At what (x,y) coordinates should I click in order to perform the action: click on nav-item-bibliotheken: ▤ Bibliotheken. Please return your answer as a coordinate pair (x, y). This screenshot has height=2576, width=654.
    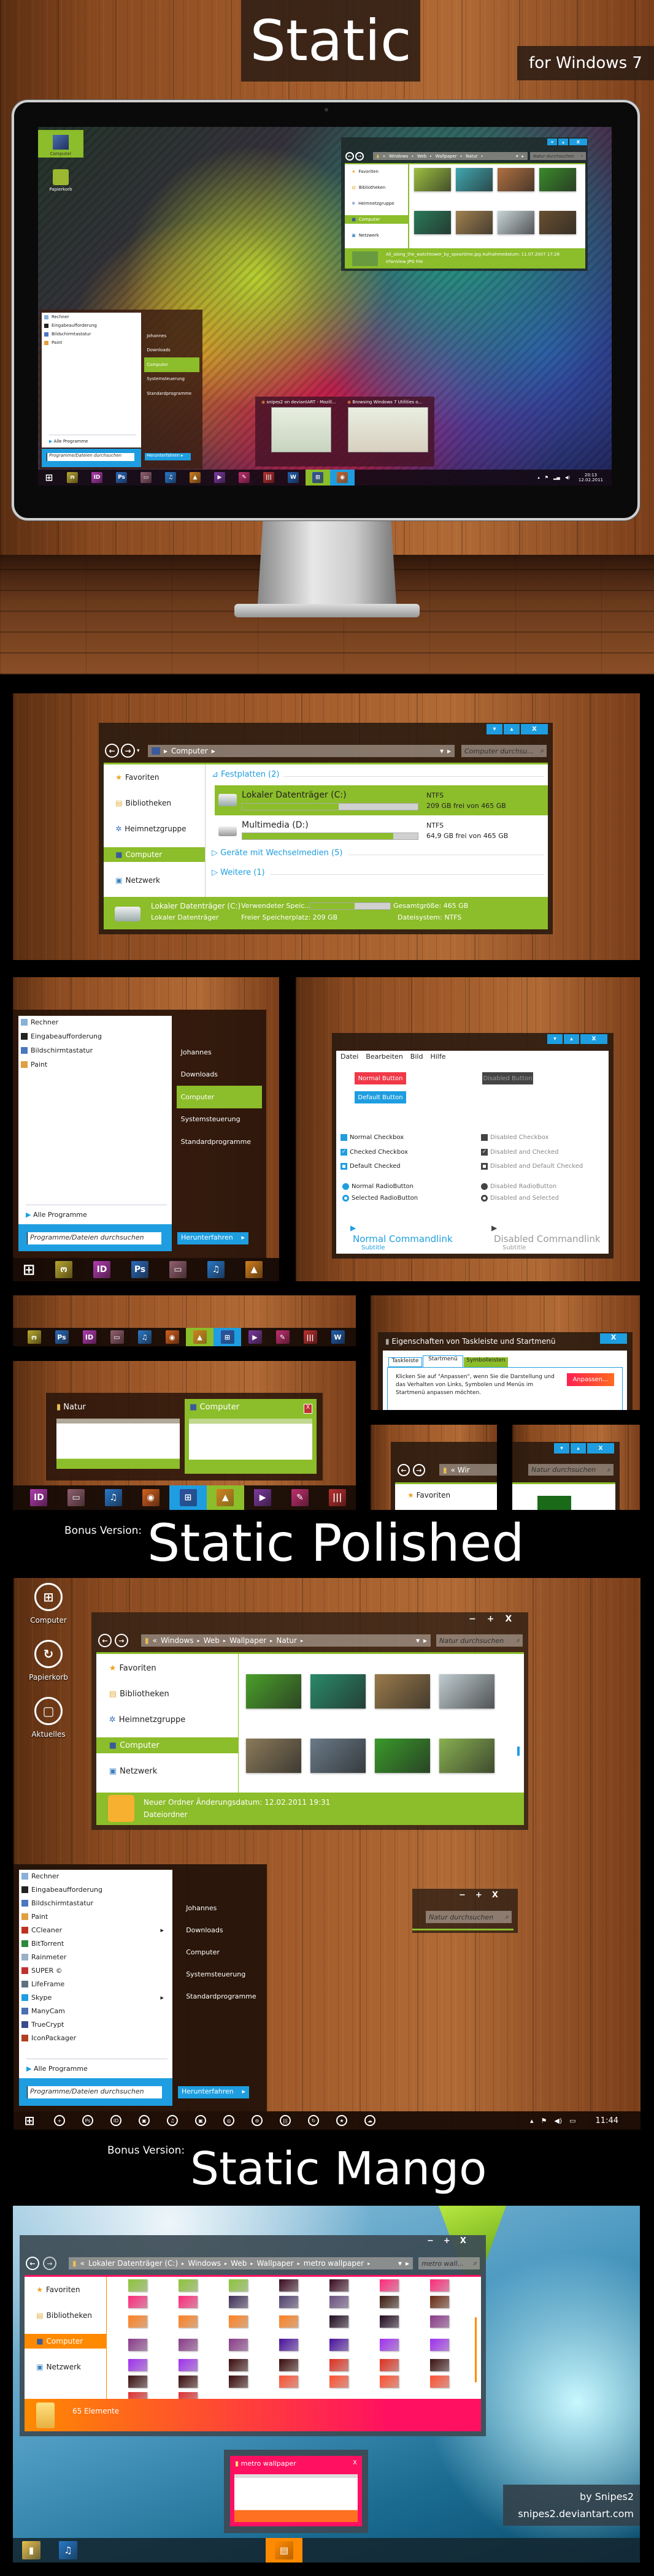
    Looking at the image, I should click on (376, 187).